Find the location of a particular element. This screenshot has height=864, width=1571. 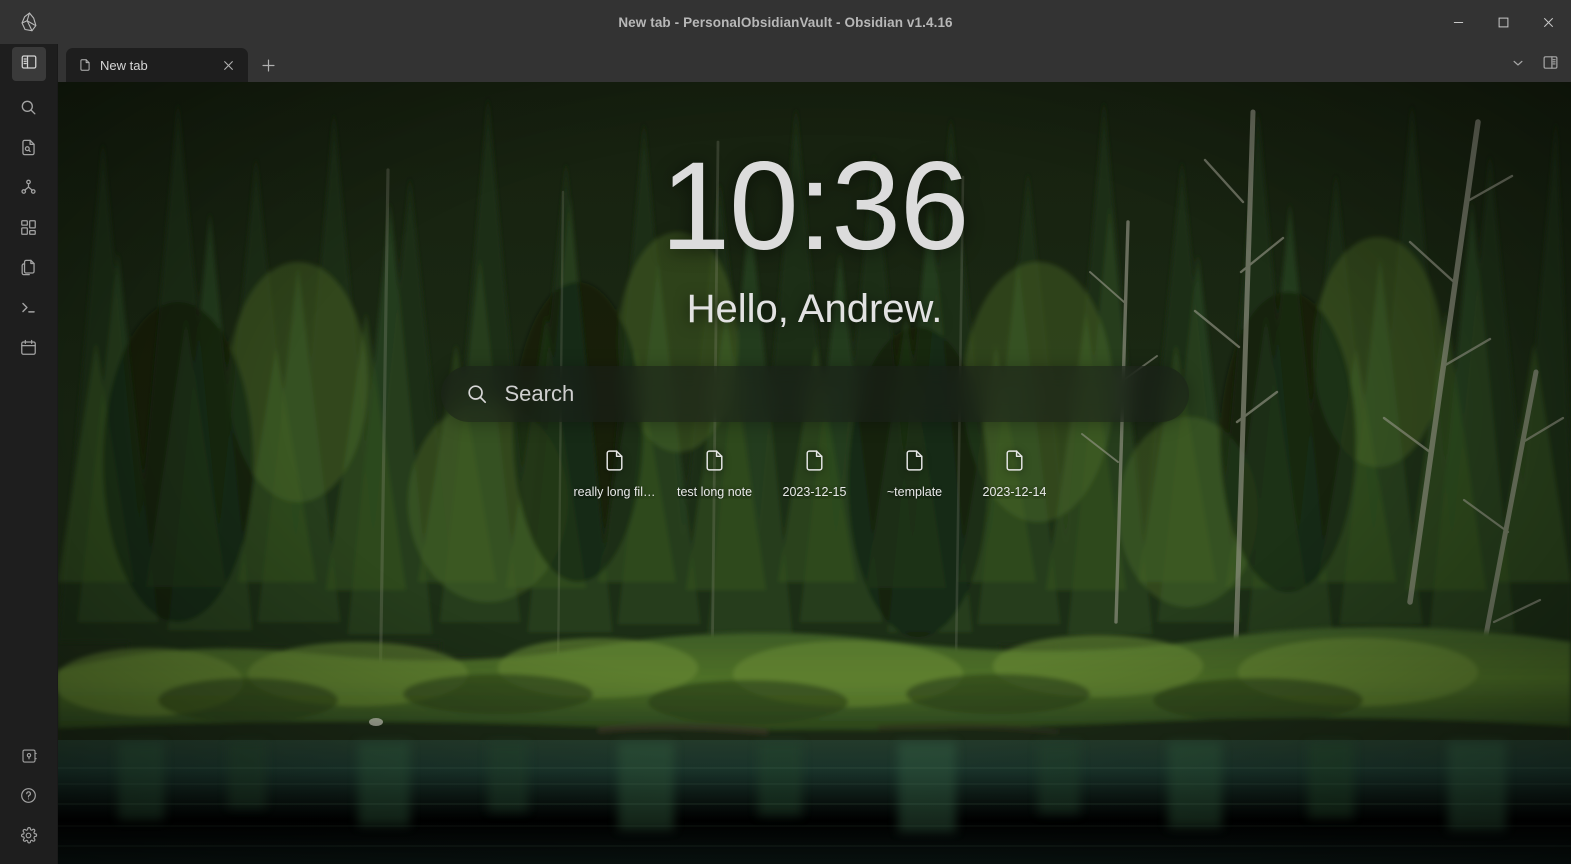

sidebar-item-toggle-left-sidebar is located at coordinates (28, 64).